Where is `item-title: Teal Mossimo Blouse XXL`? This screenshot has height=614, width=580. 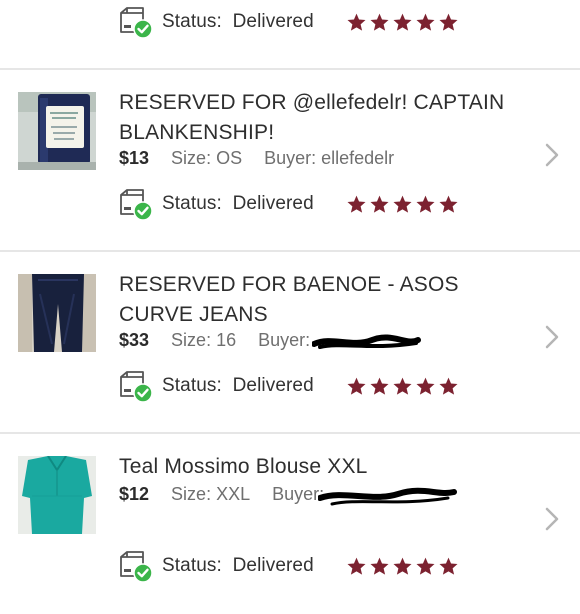 item-title: Teal Mossimo Blouse XXL is located at coordinates (243, 466).